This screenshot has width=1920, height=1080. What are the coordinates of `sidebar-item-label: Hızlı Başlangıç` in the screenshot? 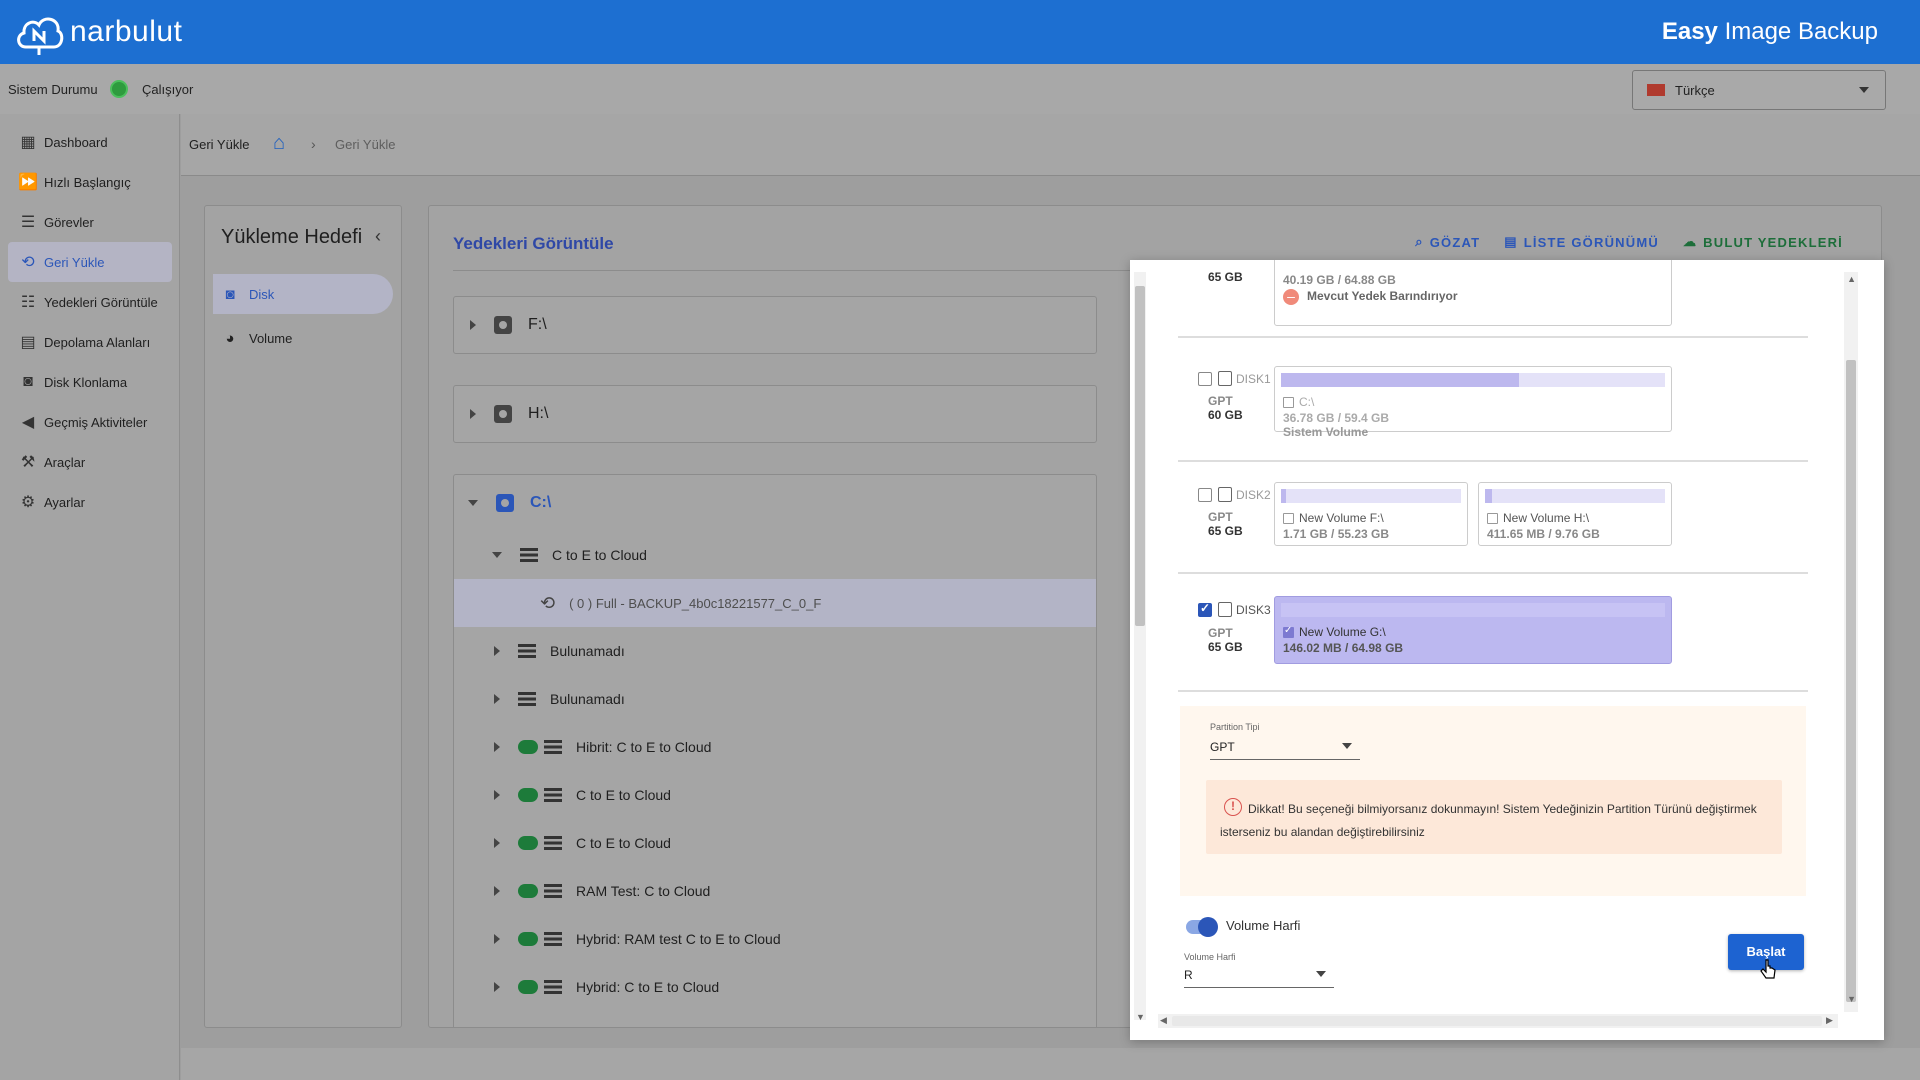 It's located at (87, 182).